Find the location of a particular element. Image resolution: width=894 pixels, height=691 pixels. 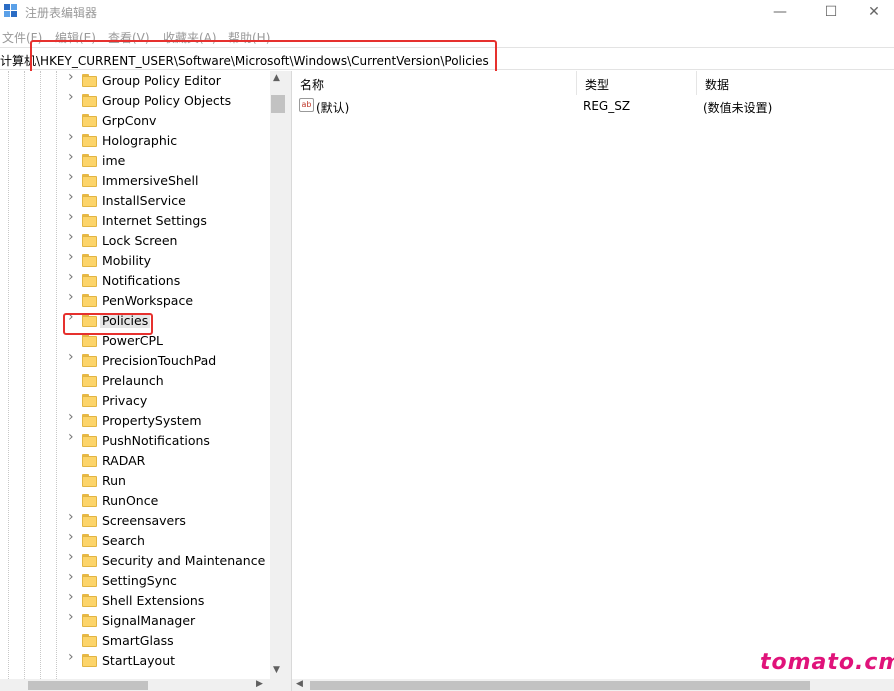

tree-item: › ImmersiveShell is located at coordinates (135, 180).